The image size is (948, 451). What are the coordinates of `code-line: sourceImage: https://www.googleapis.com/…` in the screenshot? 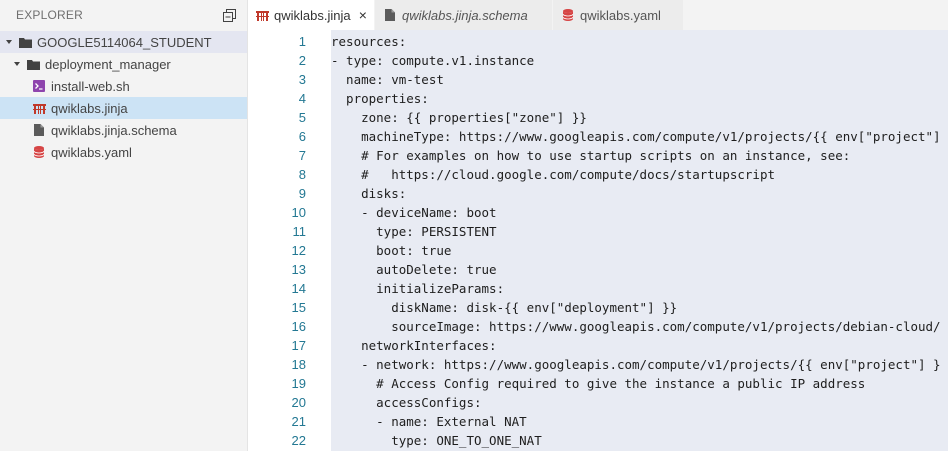 It's located at (636, 326).